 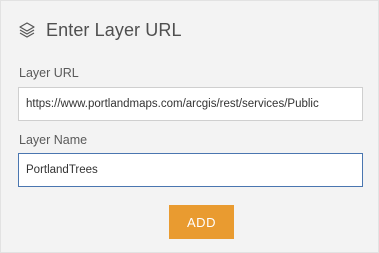 I want to click on add-button: ADD, so click(x=201, y=222).